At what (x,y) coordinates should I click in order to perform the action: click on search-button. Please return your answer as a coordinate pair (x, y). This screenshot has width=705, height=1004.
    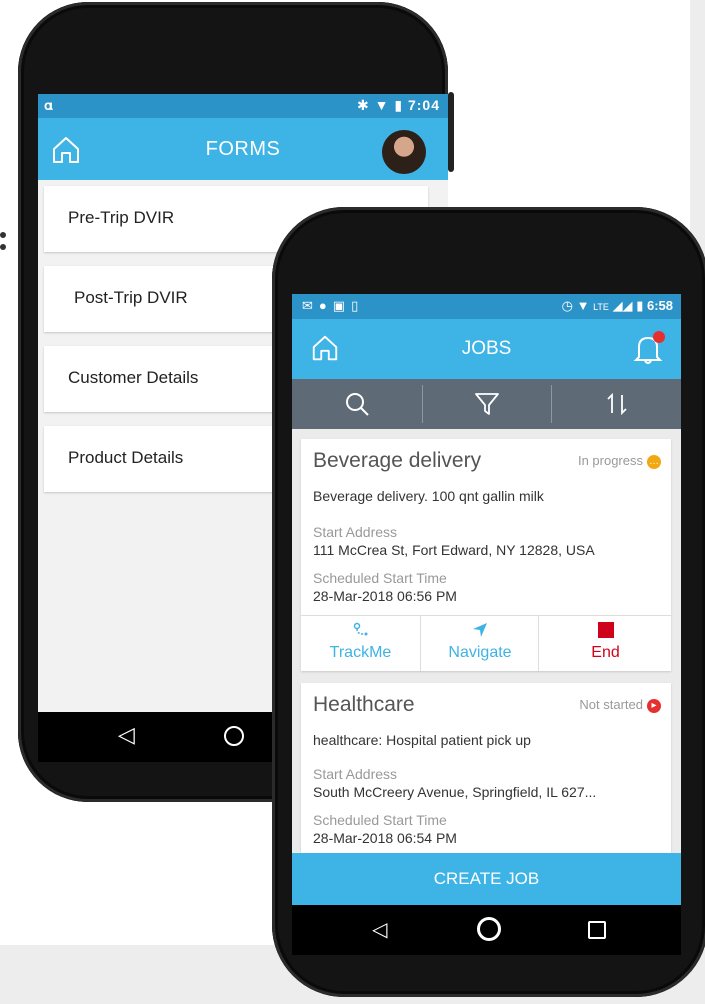
    Looking at the image, I should click on (357, 404).